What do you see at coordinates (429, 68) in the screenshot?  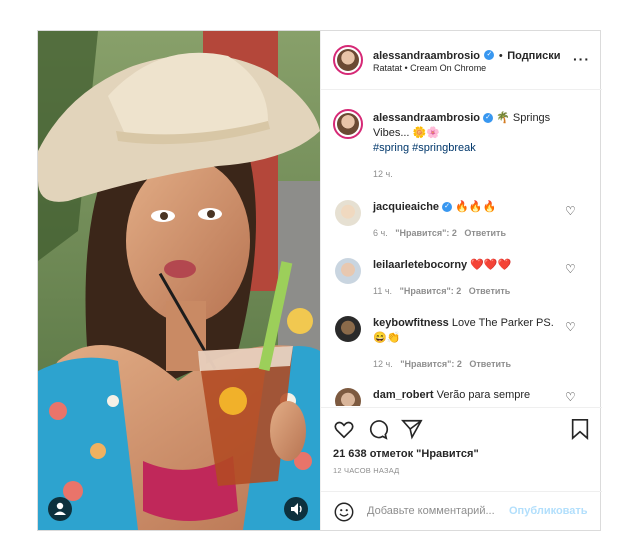 I see `audio-track: Ratatat • Cream On Chrome` at bounding box center [429, 68].